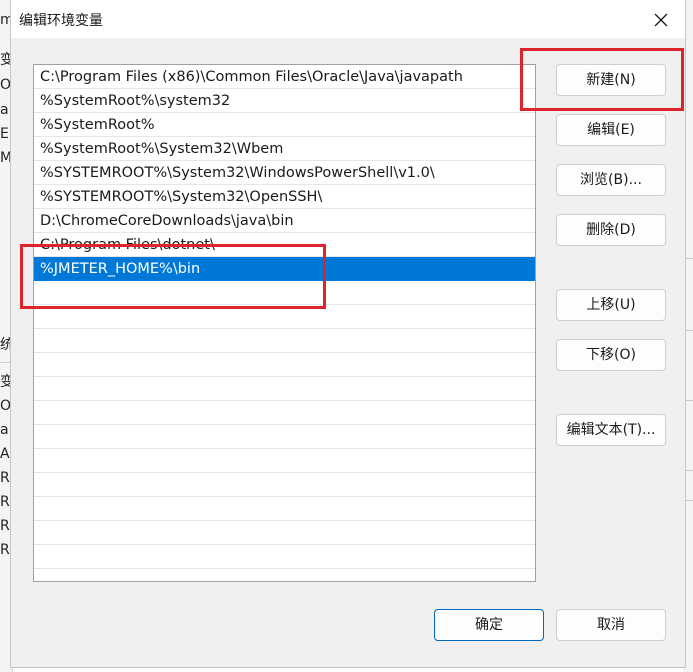 This screenshot has height=672, width=693. Describe the element at coordinates (611, 625) in the screenshot. I see `cancel-button: 取消` at that location.